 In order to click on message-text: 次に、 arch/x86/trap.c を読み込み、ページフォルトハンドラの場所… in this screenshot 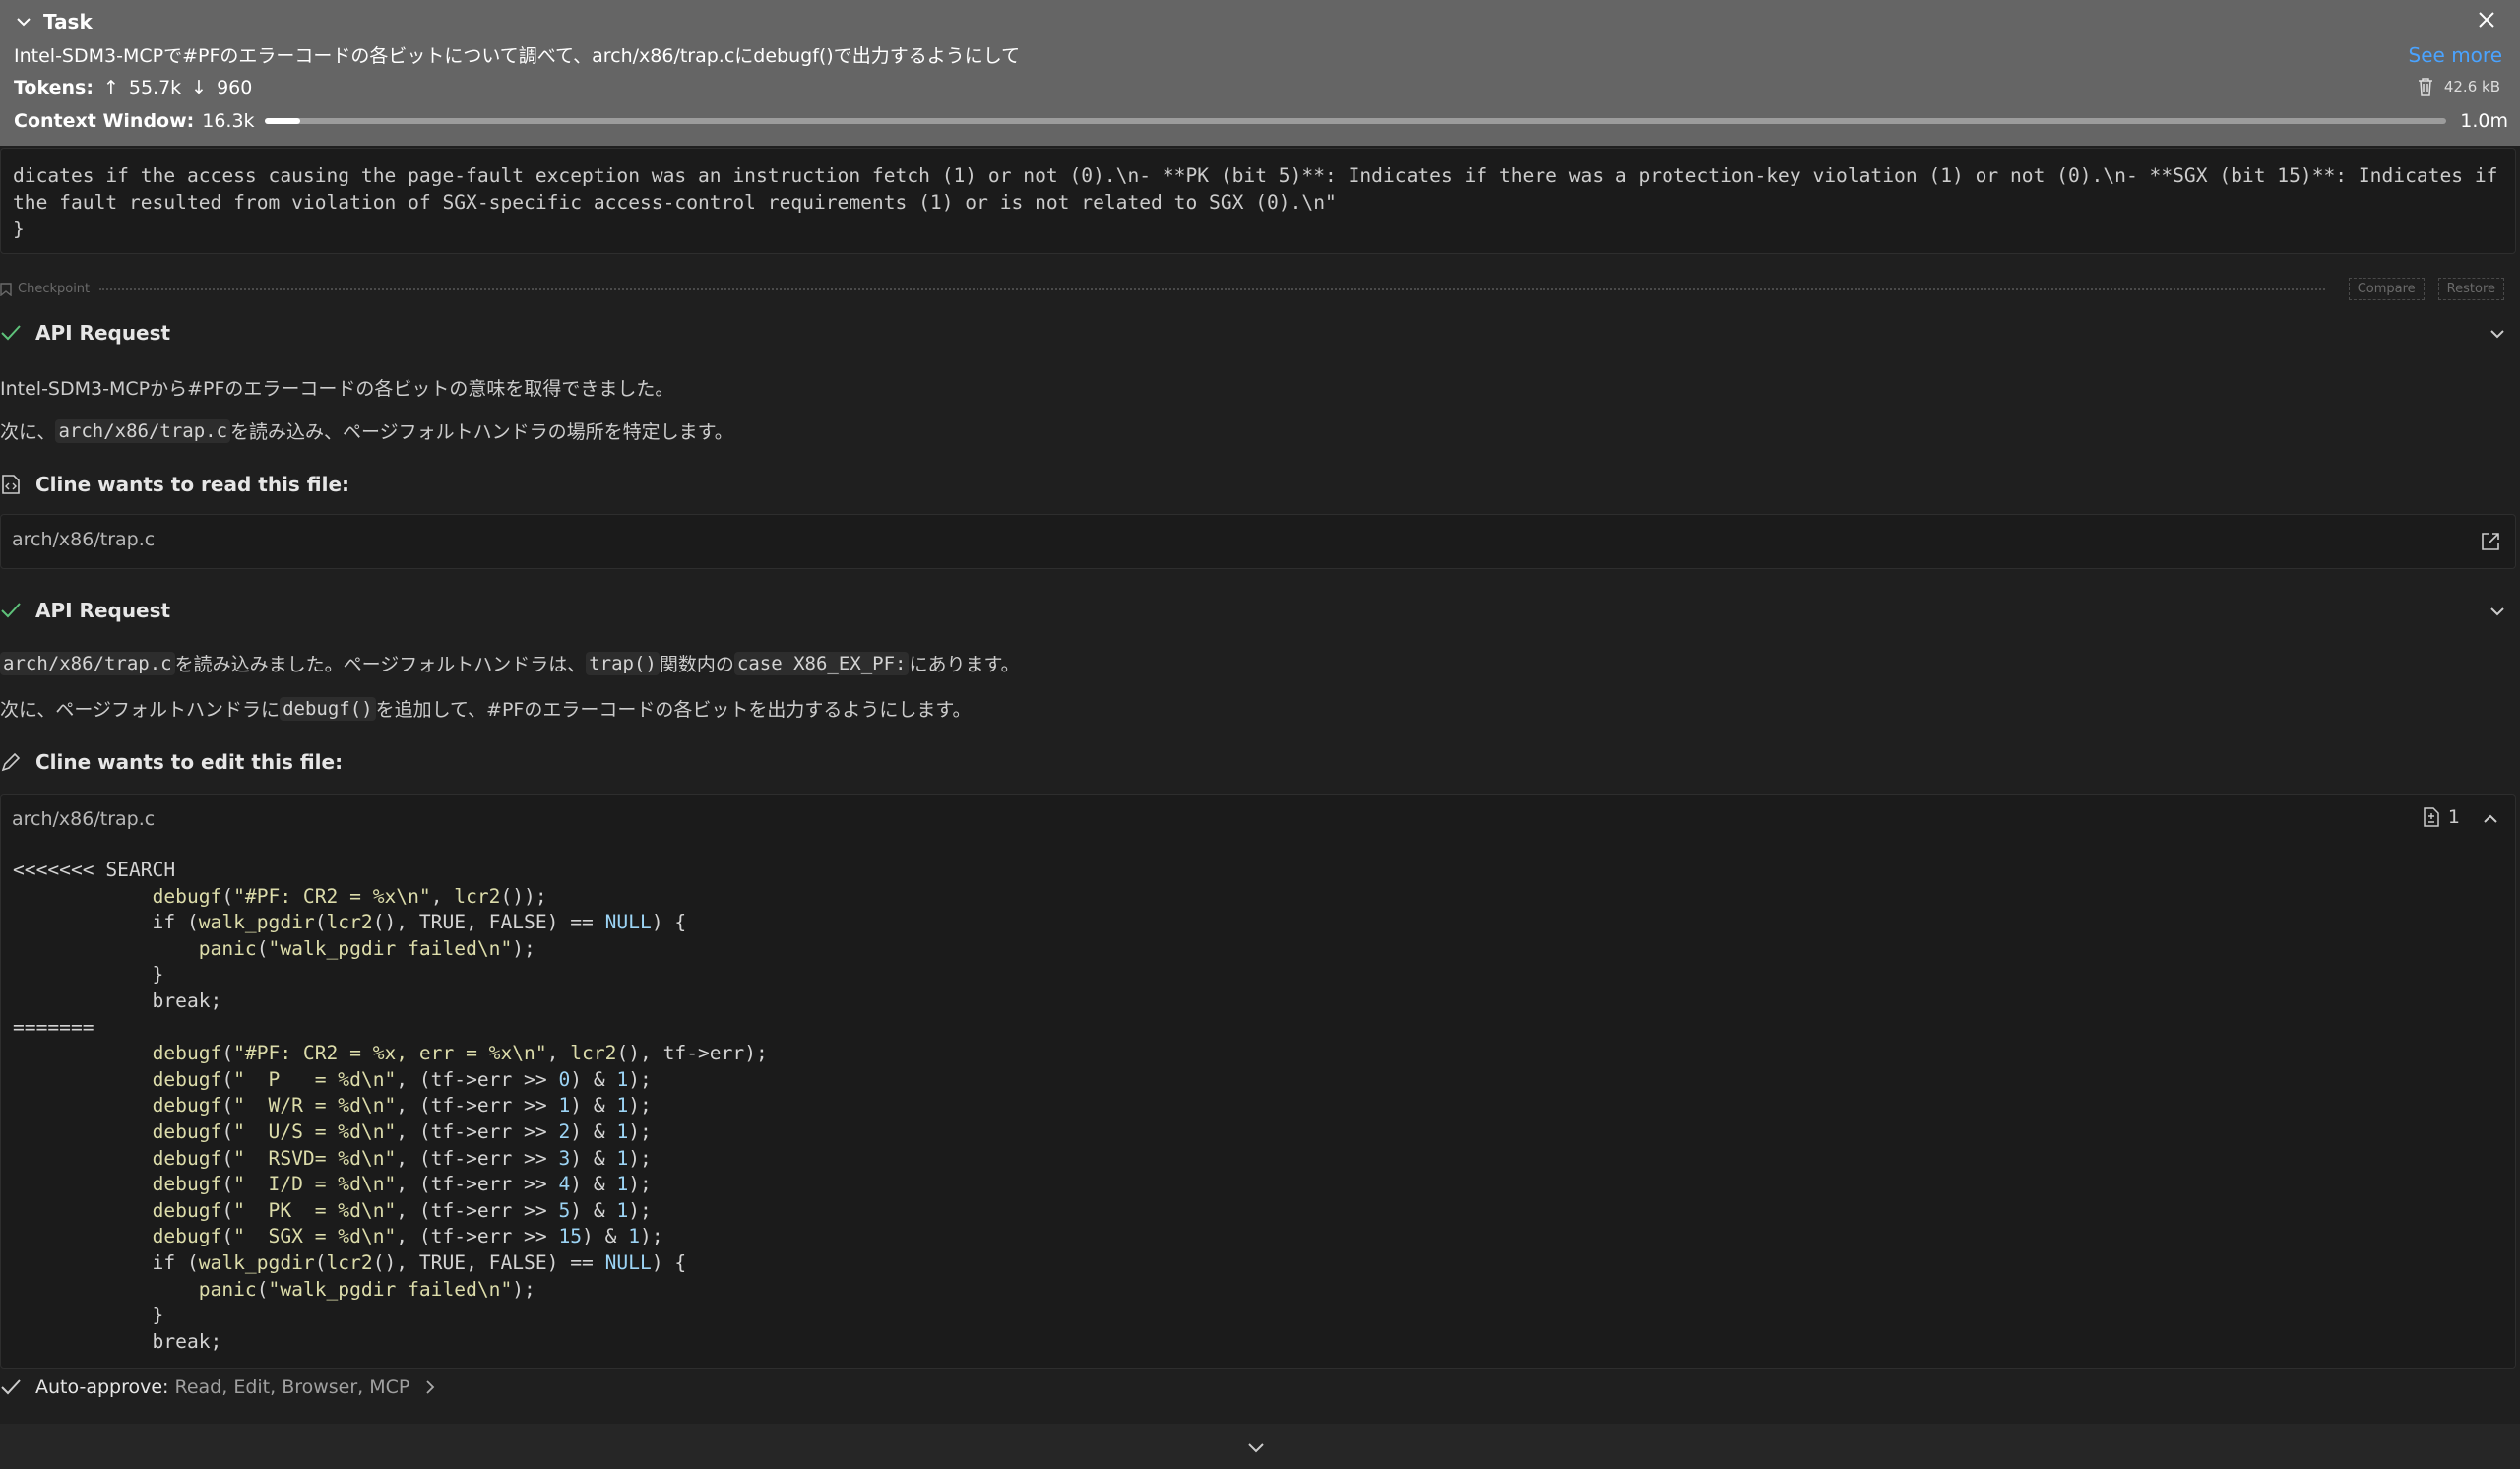, I will do `click(366, 430)`.